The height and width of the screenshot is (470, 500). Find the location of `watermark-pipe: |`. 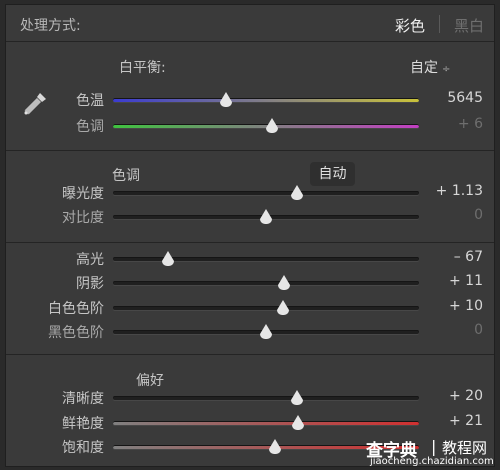

watermark-pipe: | is located at coordinates (434, 446).